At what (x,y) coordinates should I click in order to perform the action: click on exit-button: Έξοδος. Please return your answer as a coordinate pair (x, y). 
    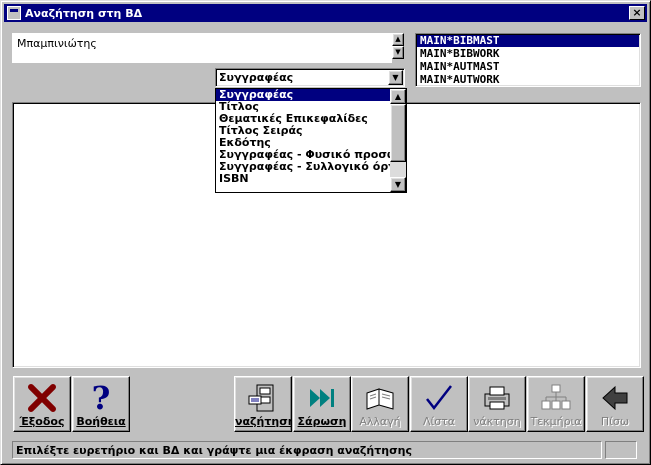
    Looking at the image, I should click on (42, 404).